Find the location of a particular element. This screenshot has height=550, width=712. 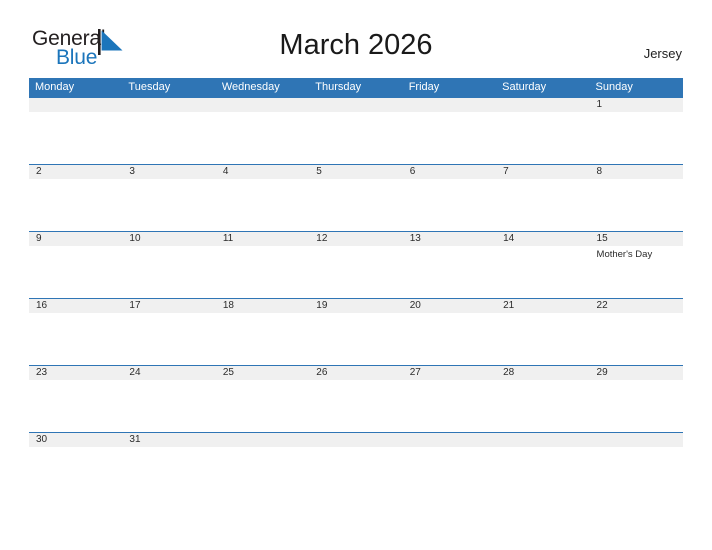

day-cell: 5 is located at coordinates (355, 172).